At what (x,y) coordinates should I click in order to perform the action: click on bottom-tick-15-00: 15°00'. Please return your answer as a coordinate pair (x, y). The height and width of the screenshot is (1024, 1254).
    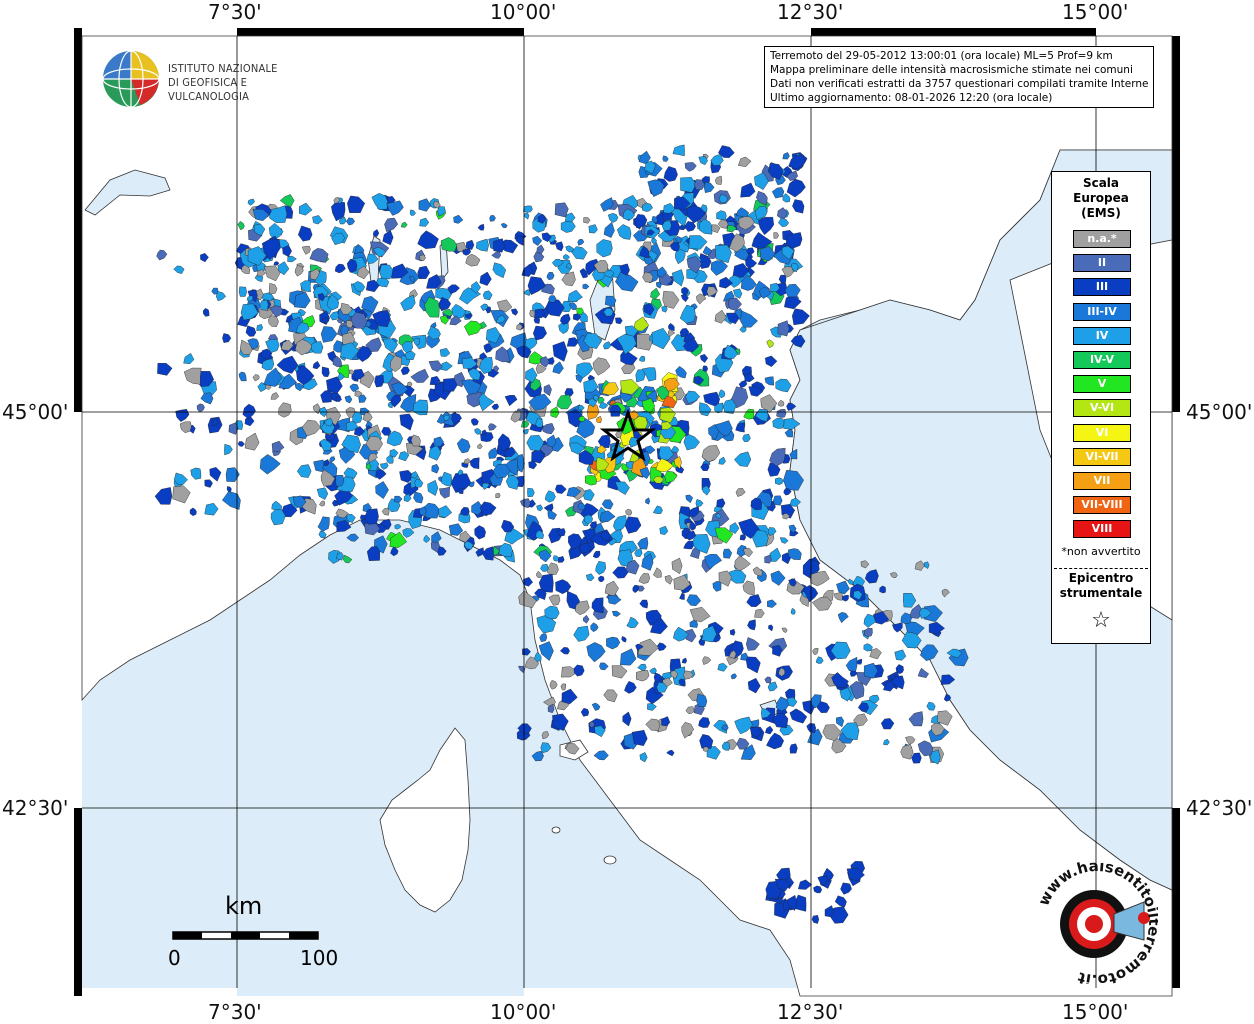
    Looking at the image, I should click on (1095, 1012).